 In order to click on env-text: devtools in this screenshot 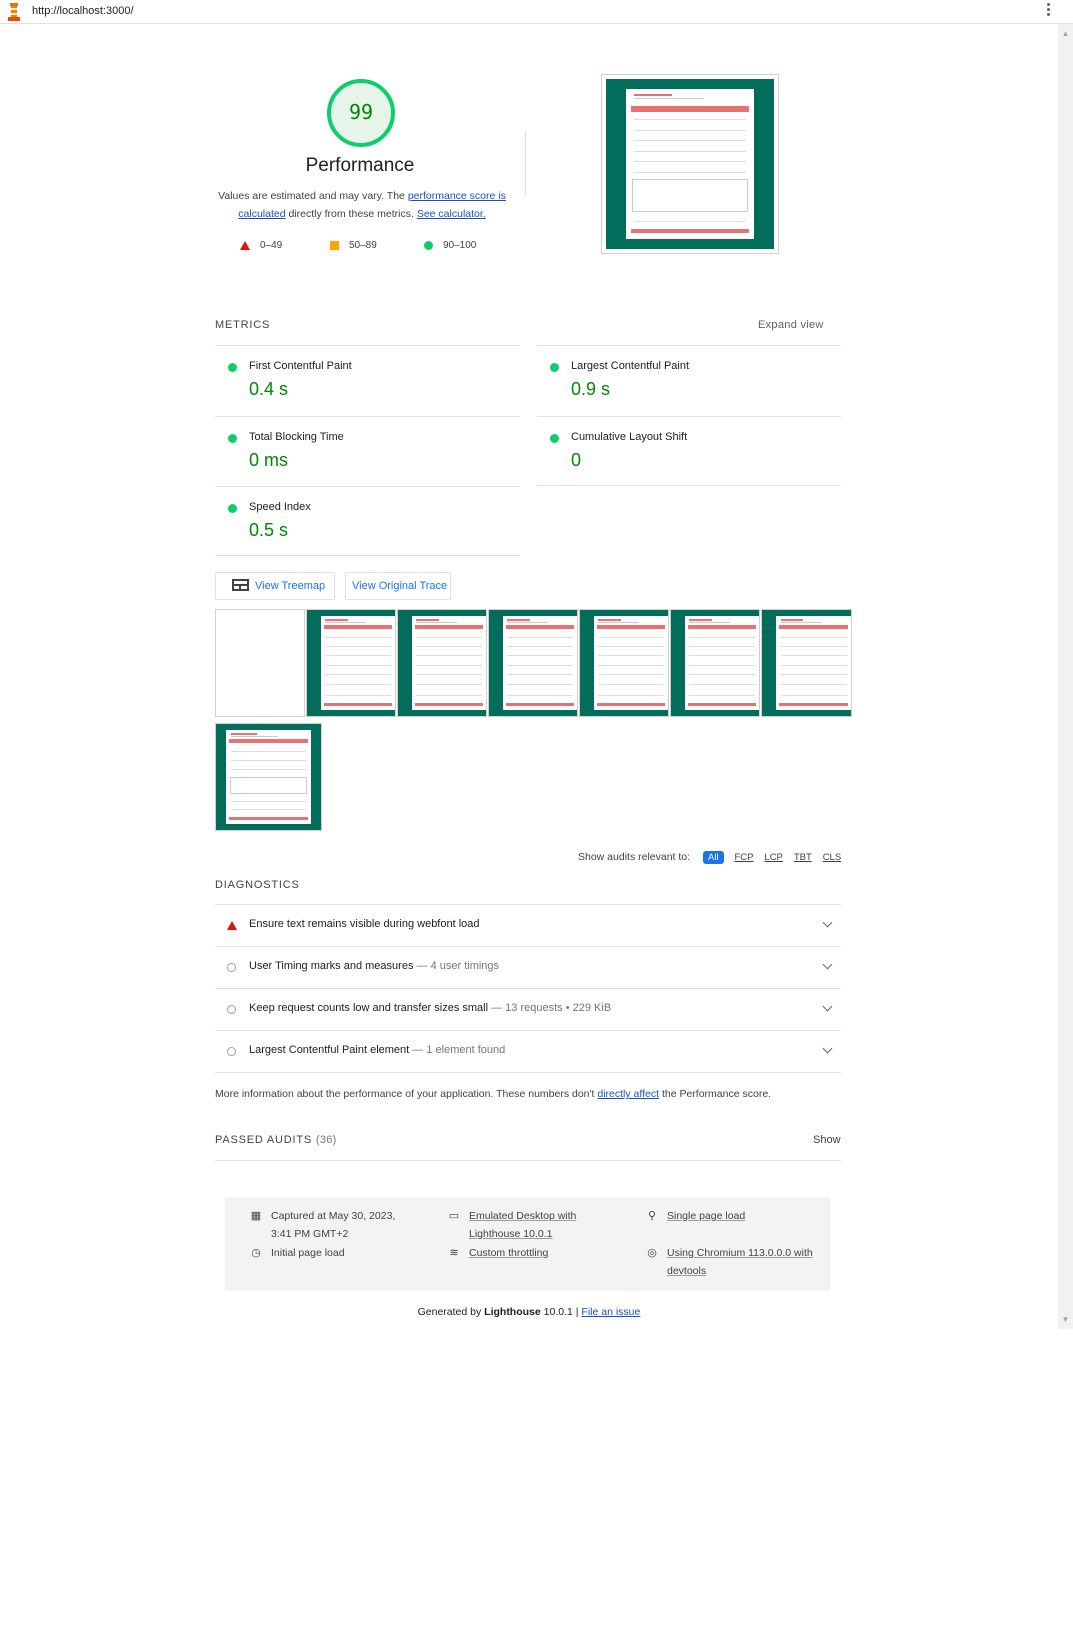, I will do `click(687, 1271)`.